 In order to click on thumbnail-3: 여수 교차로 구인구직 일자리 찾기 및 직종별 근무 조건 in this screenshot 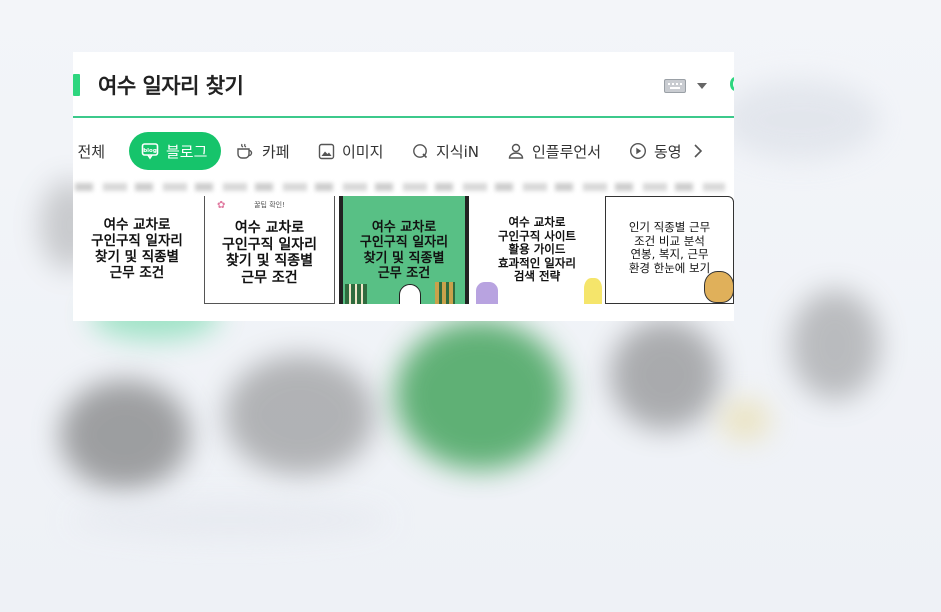, I will do `click(404, 250)`.